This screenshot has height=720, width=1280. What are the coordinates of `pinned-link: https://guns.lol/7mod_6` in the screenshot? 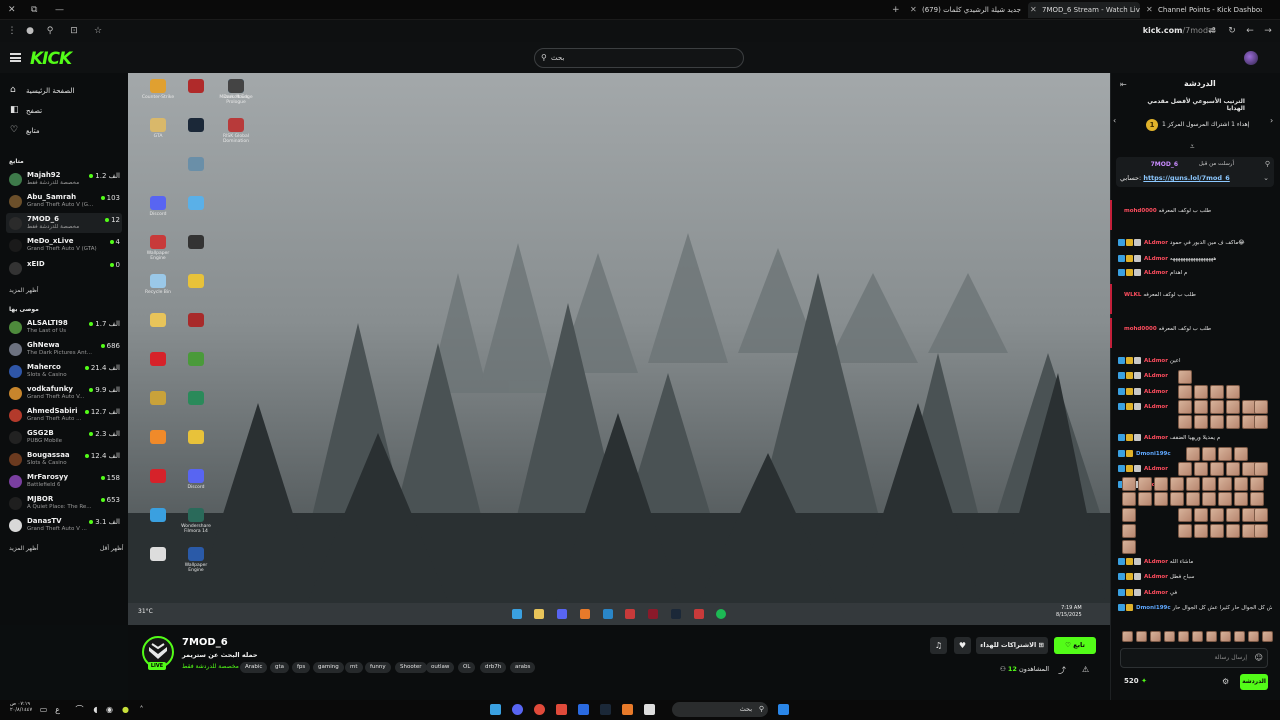 It's located at (1186, 178).